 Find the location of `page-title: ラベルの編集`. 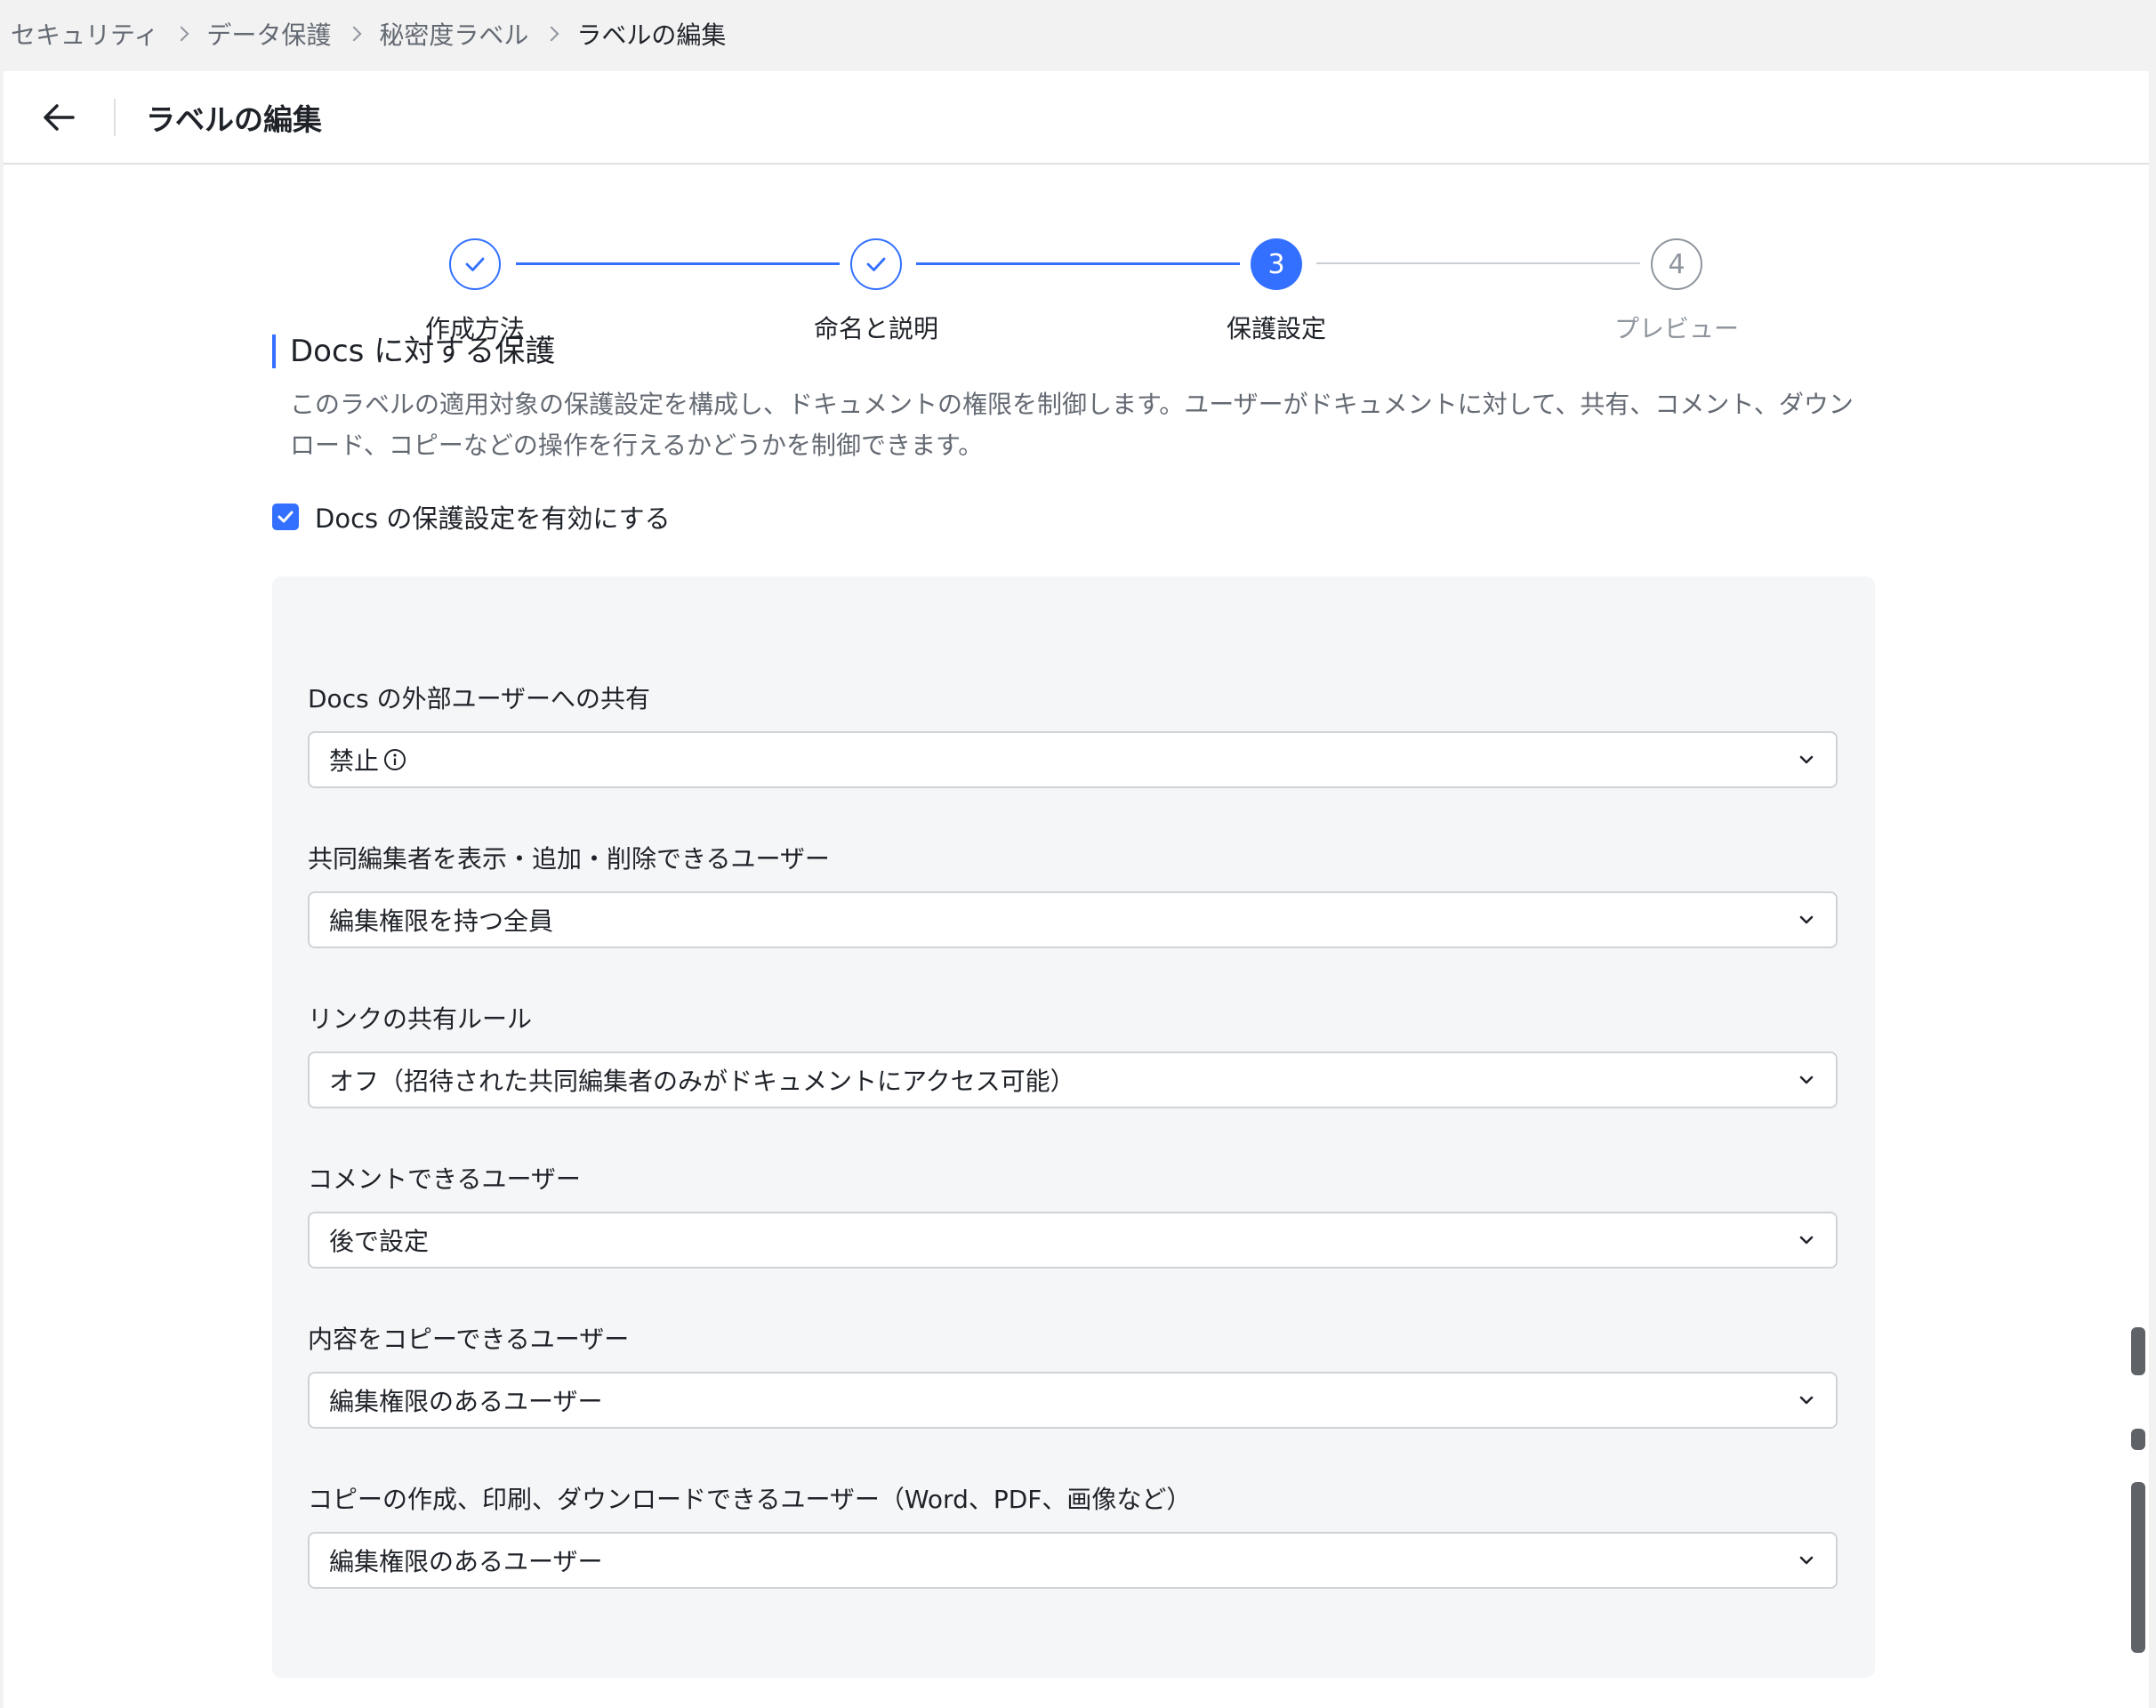

page-title: ラベルの編集 is located at coordinates (234, 119).